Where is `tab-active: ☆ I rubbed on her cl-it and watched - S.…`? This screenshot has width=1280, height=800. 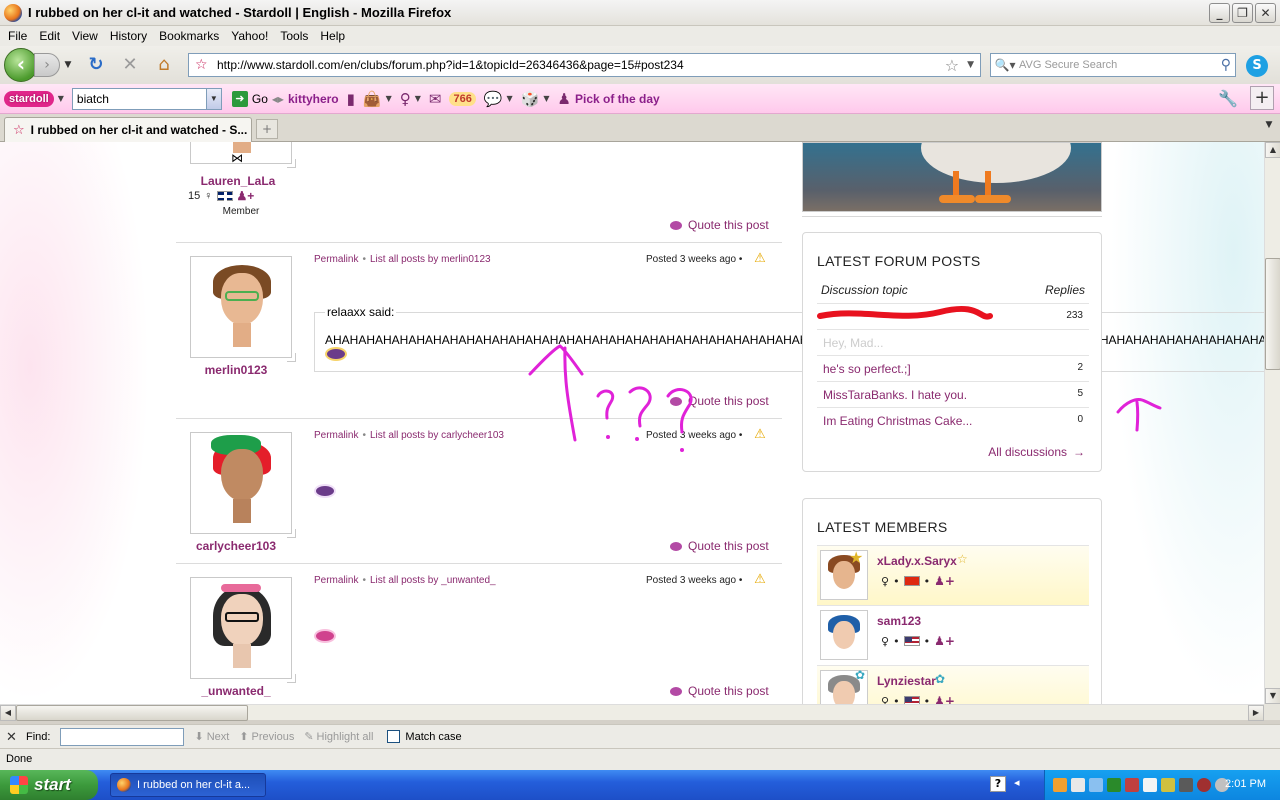
tab-active: ☆ I rubbed on her cl-it and watched - S.… is located at coordinates (128, 129).